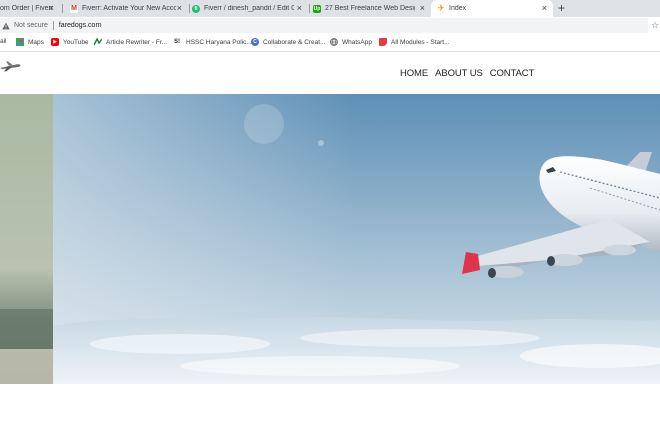 This screenshot has width=660, height=440. I want to click on globe-icon, so click(334, 42).